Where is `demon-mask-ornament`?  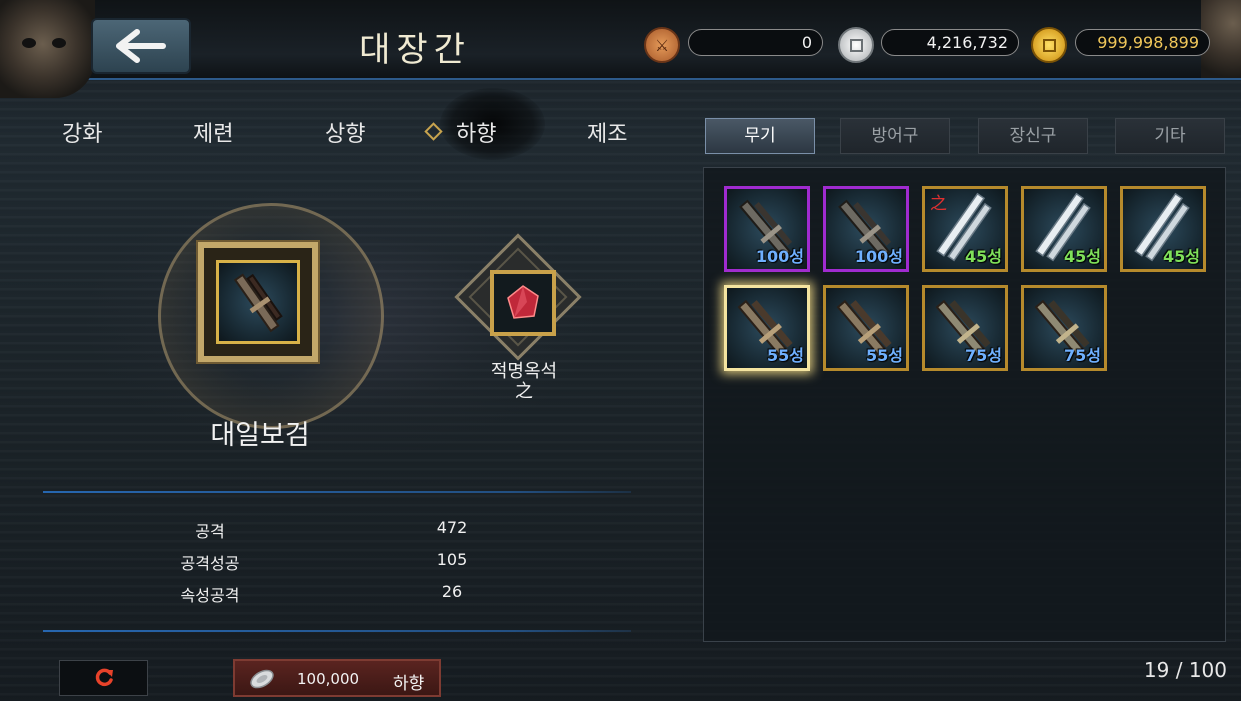 demon-mask-ornament is located at coordinates (47, 49).